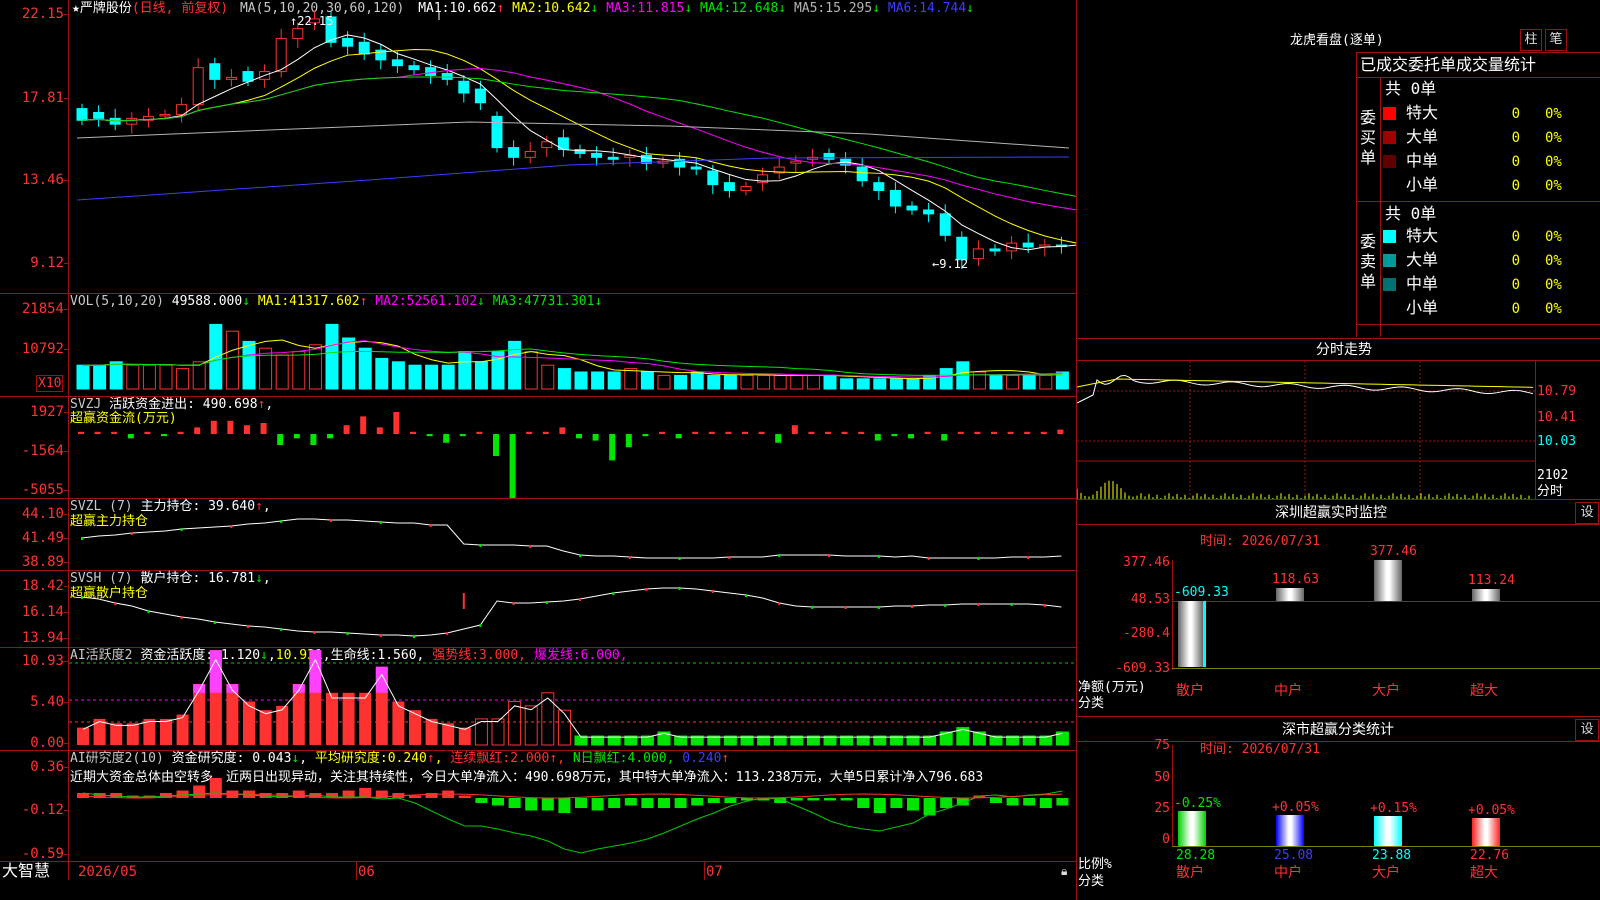 Image resolution: width=1600 pixels, height=900 pixels. Describe the element at coordinates (1557, 391) in the screenshot. I see `fs-tick-0: 10.79` at that location.